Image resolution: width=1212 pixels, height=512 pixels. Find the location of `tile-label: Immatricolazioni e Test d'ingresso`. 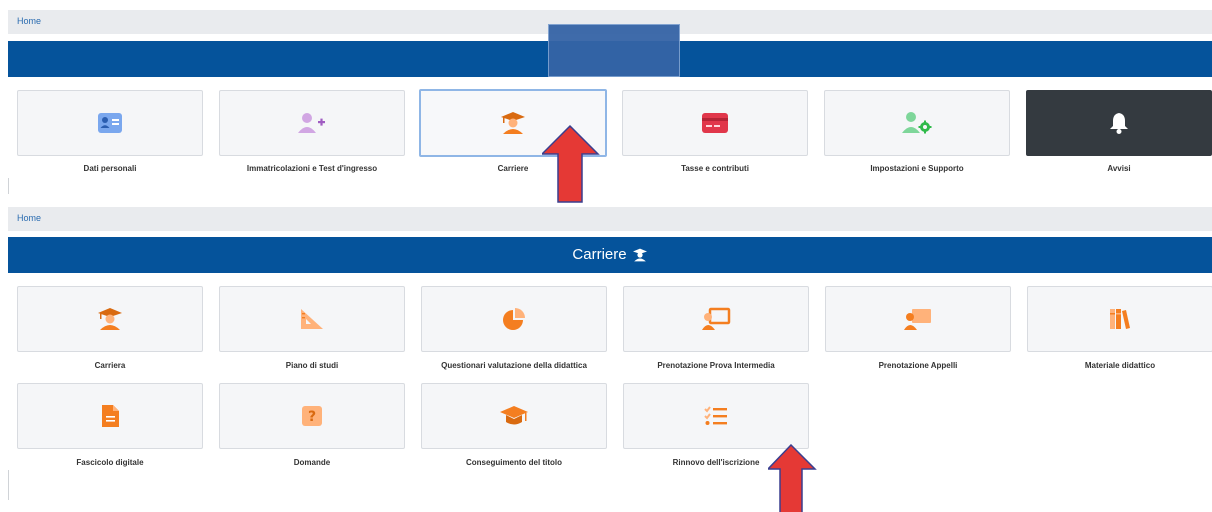

tile-label: Immatricolazioni e Test d'ingresso is located at coordinates (312, 168).